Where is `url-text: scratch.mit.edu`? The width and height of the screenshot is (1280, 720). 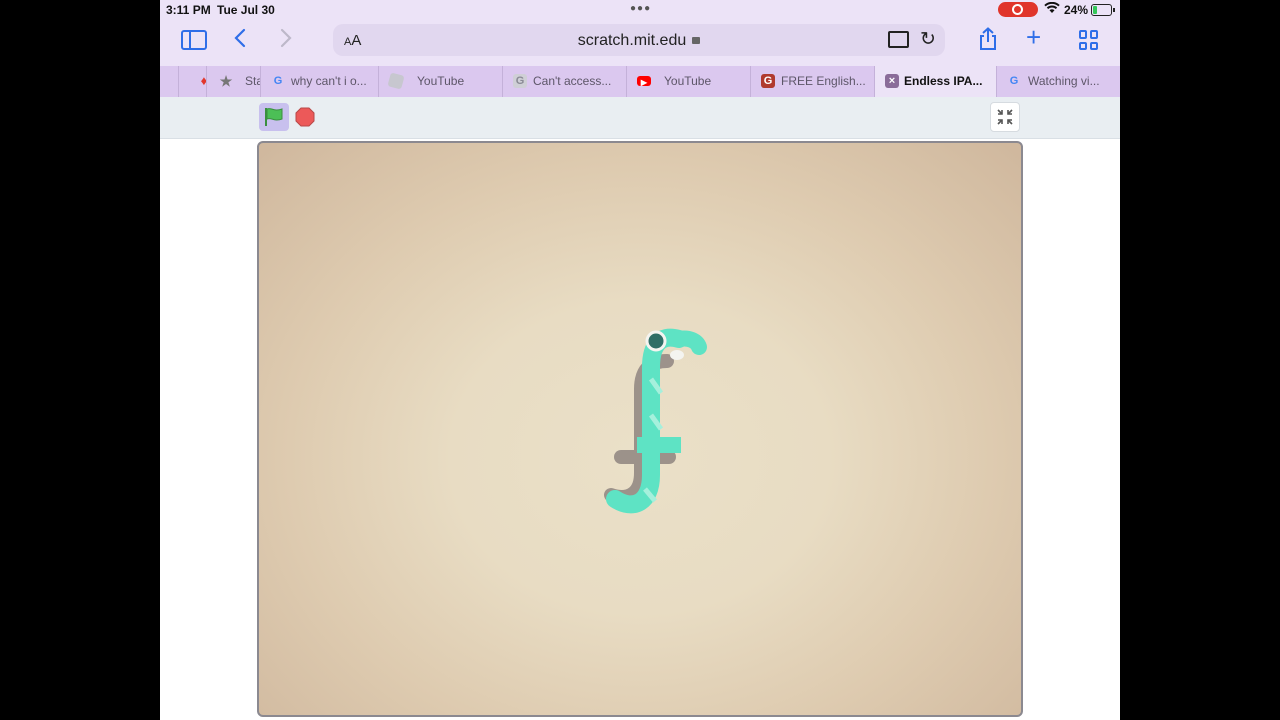 url-text: scratch.mit.edu is located at coordinates (639, 41).